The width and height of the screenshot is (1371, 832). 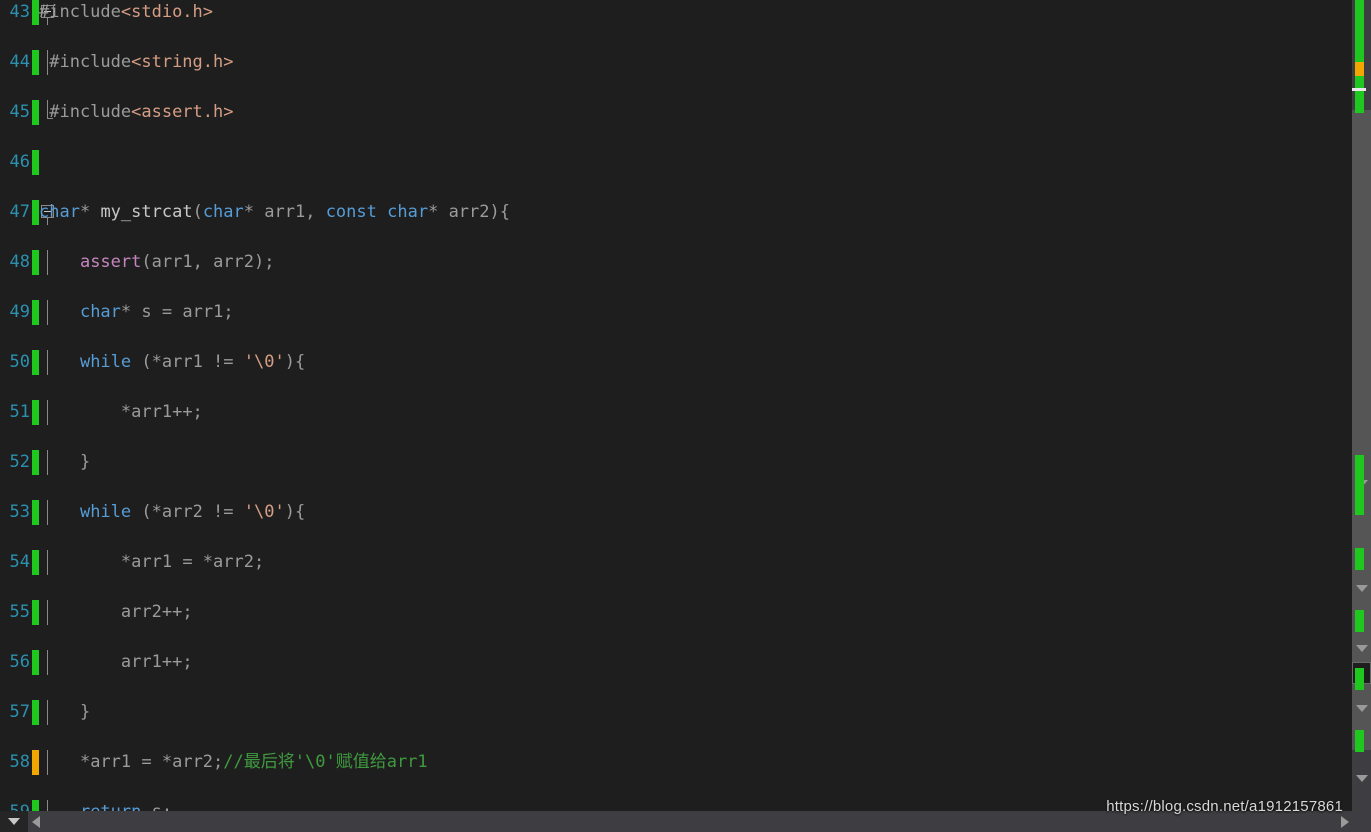 What do you see at coordinates (264, 362) in the screenshot?
I see `token-str: '\0'` at bounding box center [264, 362].